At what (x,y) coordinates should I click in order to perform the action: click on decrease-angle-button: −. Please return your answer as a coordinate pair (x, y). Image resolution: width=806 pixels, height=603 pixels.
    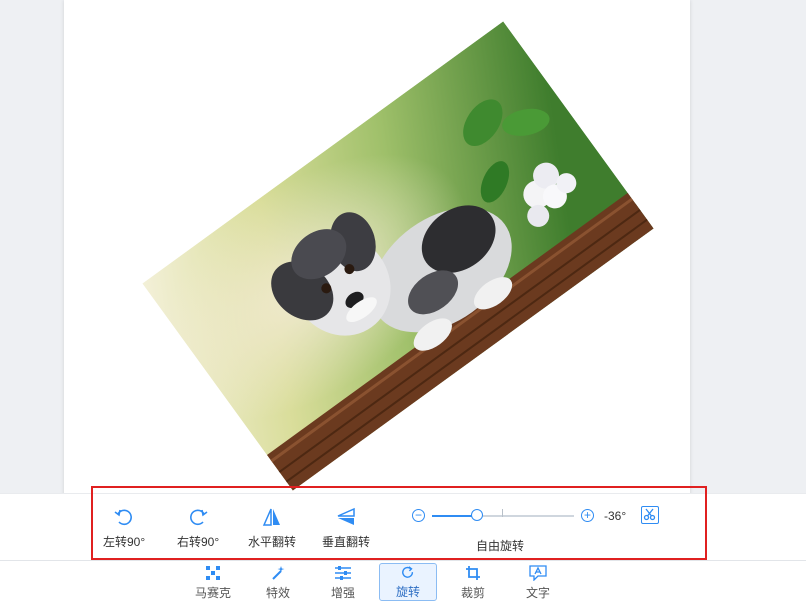
    Looking at the image, I should click on (418, 515).